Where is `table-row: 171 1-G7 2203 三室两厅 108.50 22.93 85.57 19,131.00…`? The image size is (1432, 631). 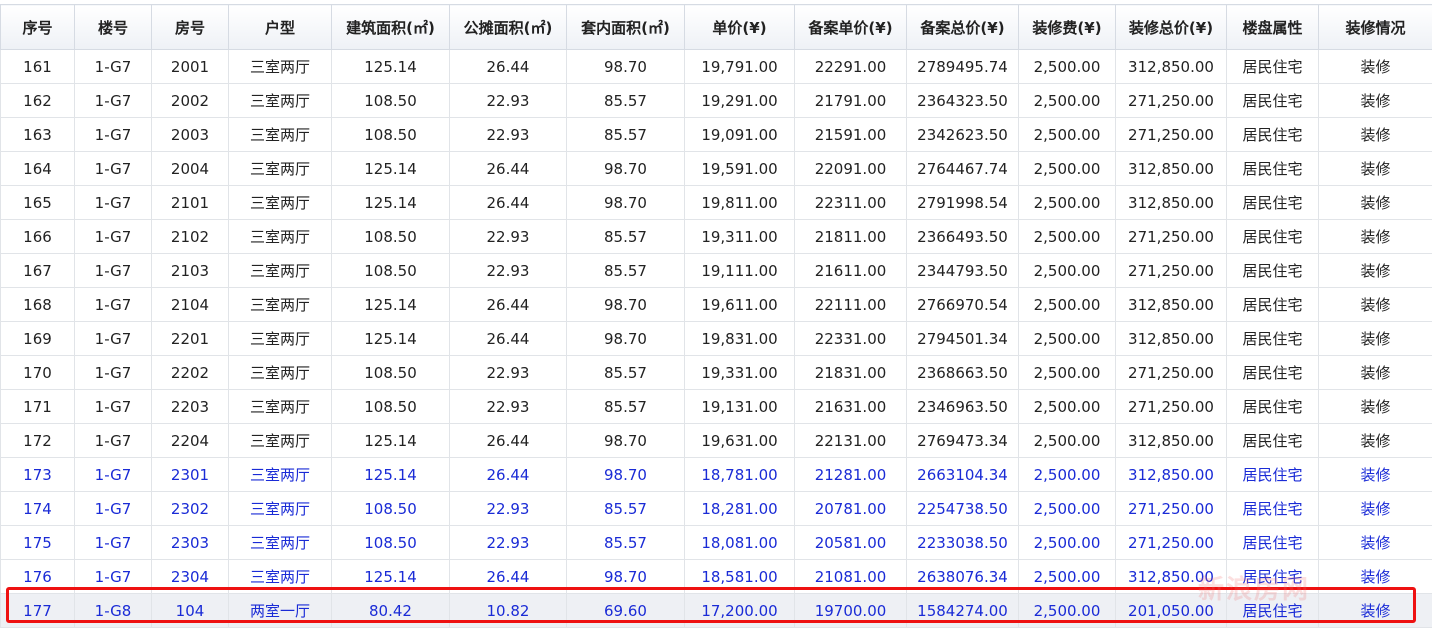 table-row: 171 1-G7 2203 三室两厅 108.50 22.93 85.57 19,131.00… is located at coordinates (716, 406).